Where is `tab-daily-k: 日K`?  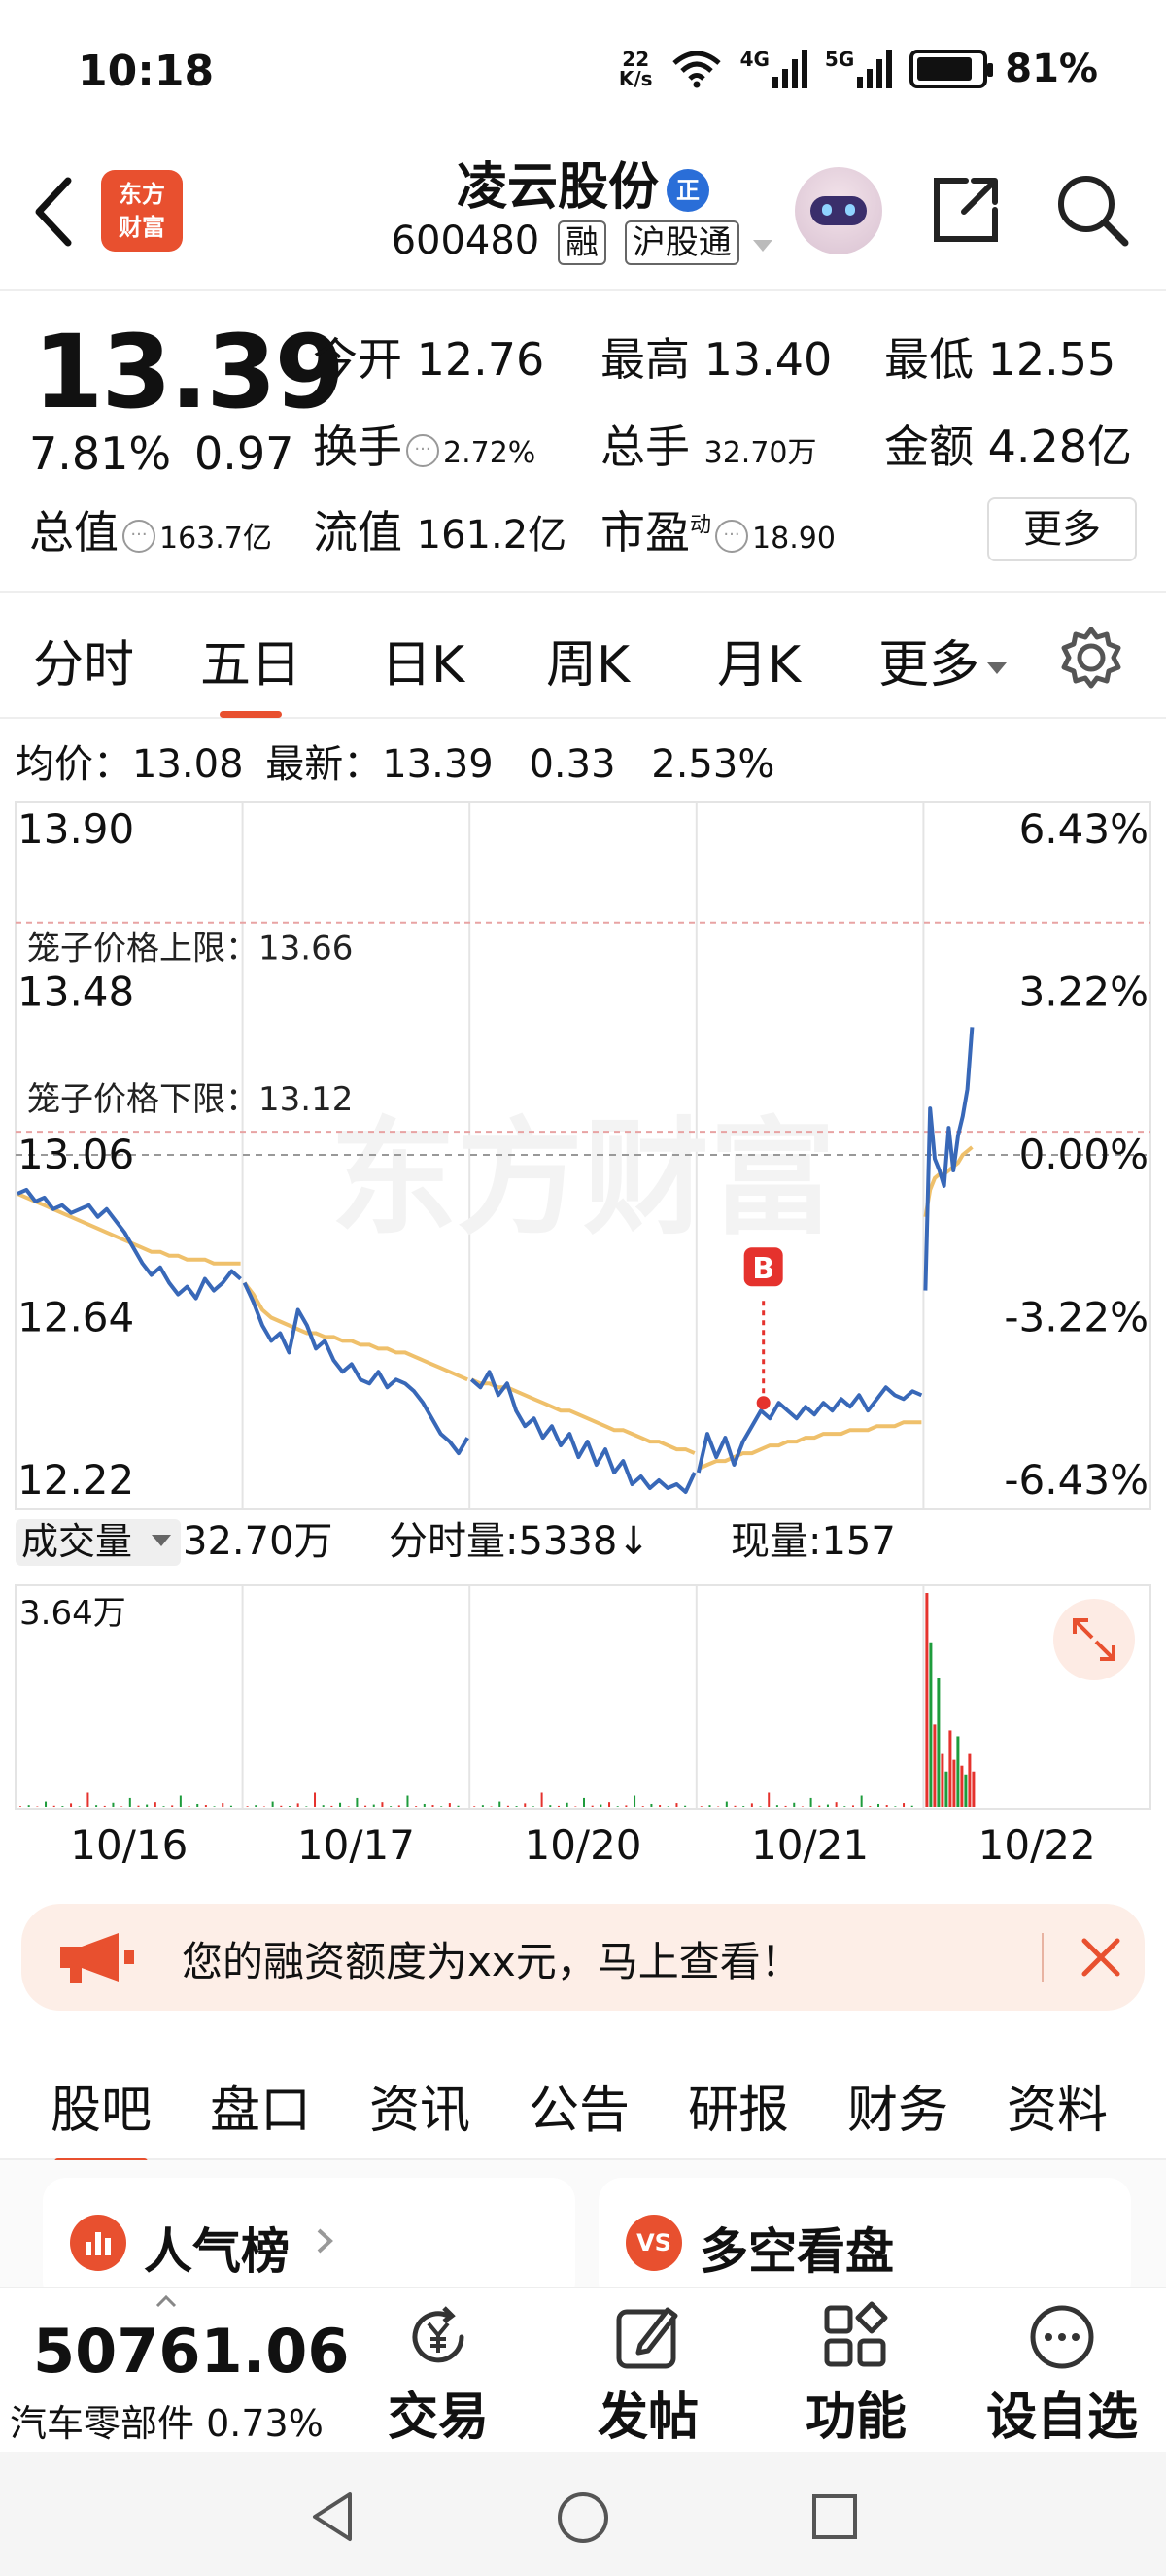
tab-daily-k: 日K is located at coordinates (422, 660).